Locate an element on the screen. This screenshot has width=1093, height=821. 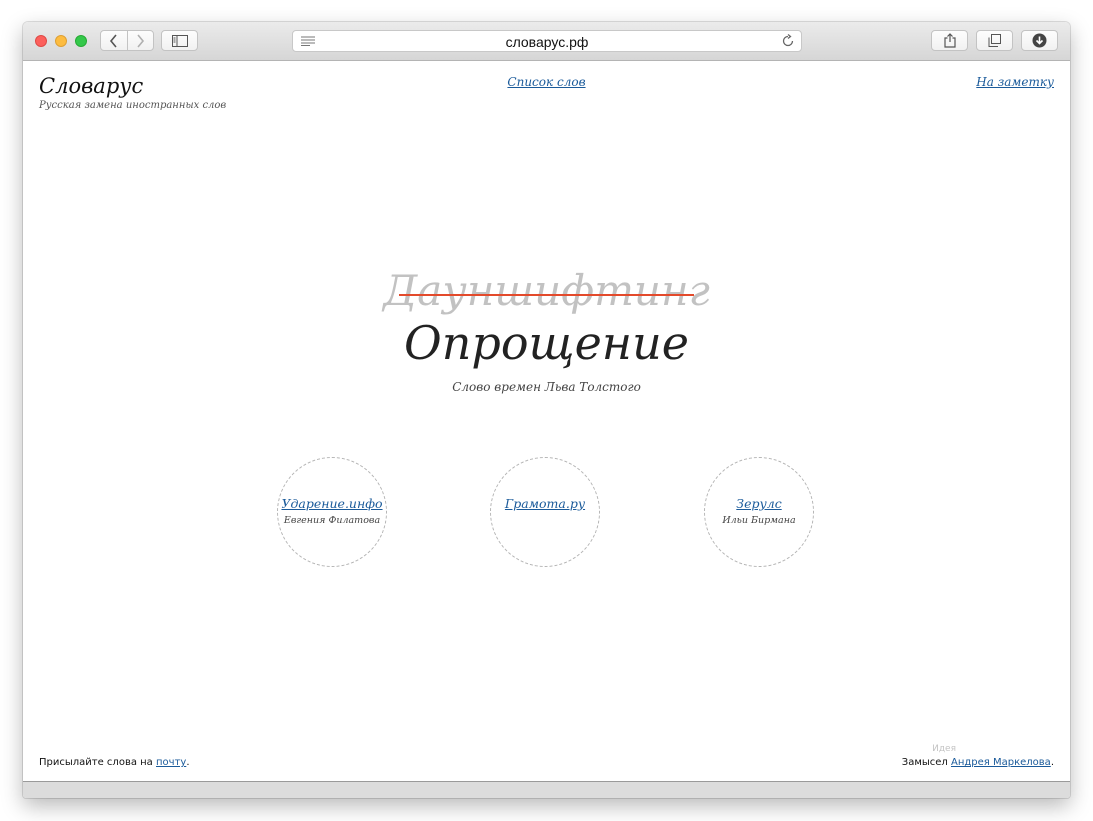
download-icon is located at coordinates (1039, 40).